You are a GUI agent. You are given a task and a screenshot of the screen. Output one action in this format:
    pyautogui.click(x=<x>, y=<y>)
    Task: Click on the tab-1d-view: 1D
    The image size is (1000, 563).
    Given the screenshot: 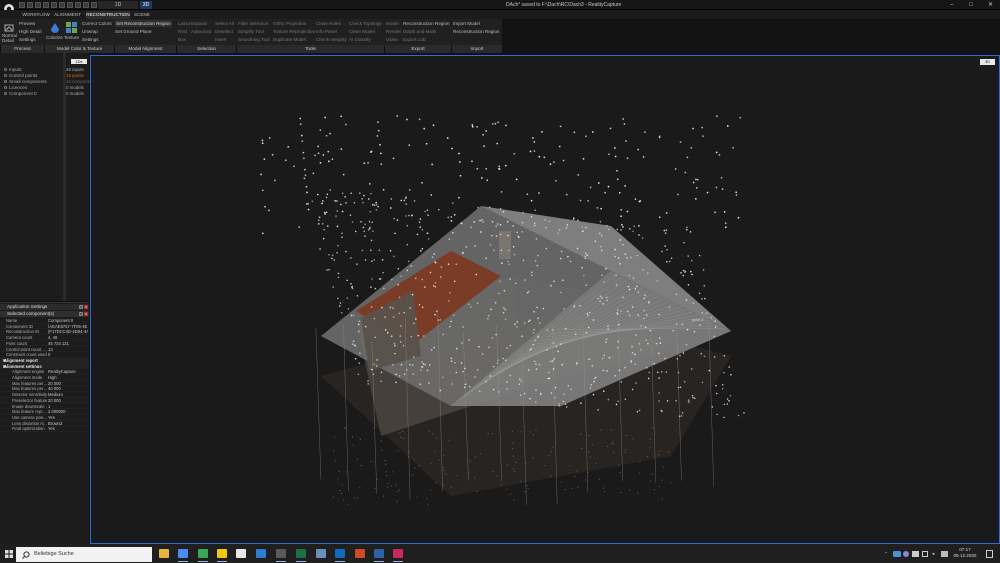 What is the action you would take?
    pyautogui.click(x=118, y=5)
    